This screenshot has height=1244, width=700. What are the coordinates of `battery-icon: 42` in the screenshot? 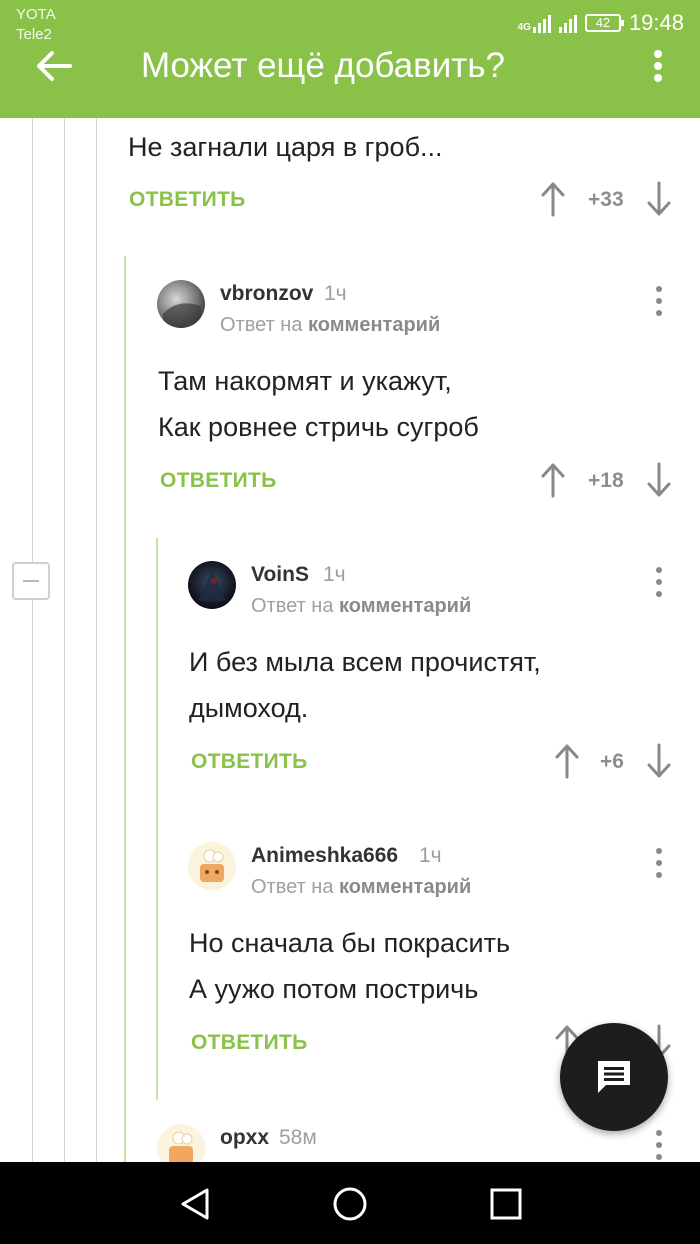 It's located at (604, 23).